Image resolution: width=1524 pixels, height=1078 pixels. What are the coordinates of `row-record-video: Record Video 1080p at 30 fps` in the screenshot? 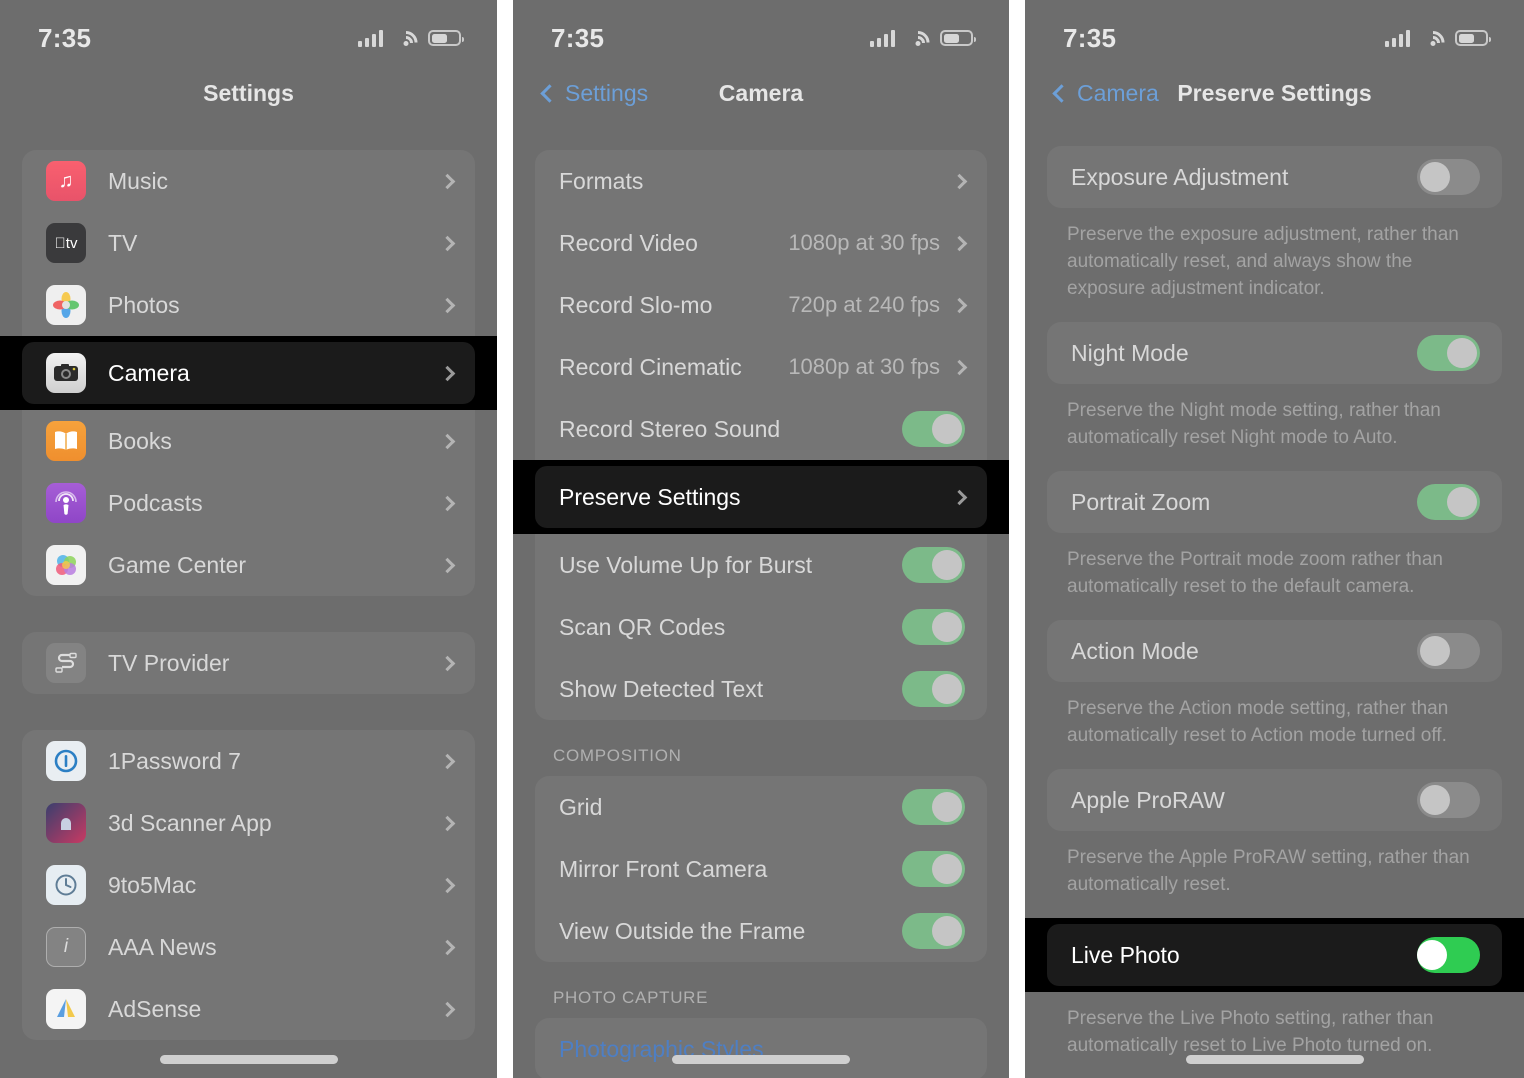 It's located at (761, 243).